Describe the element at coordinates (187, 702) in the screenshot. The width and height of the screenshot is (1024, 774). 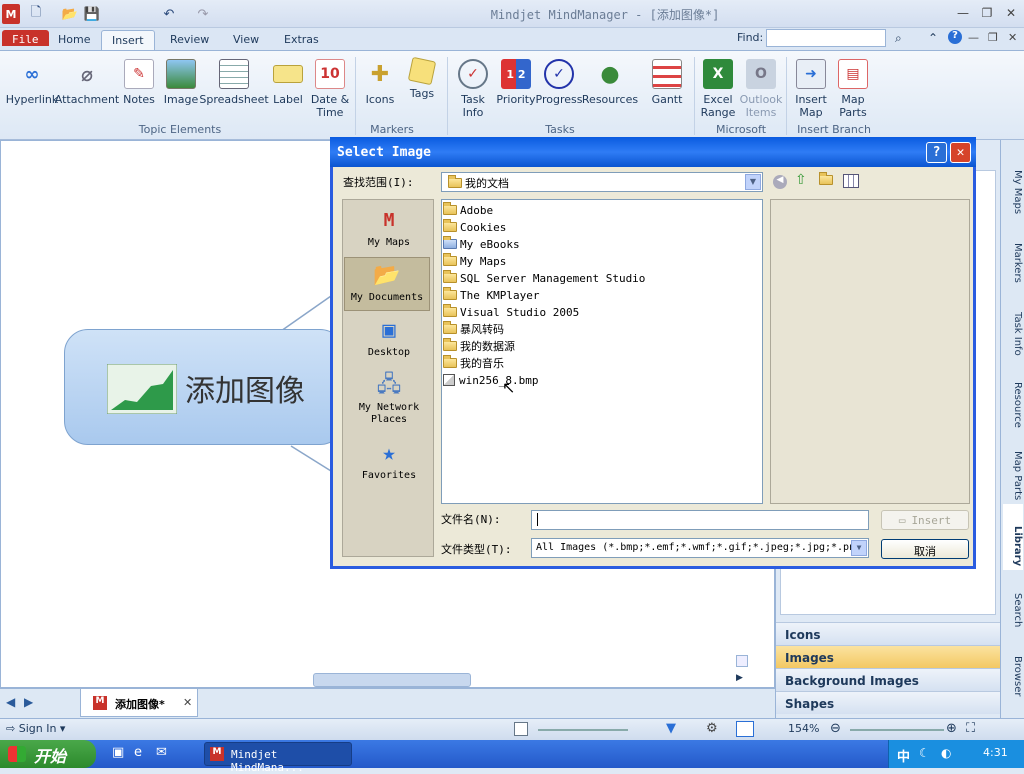
I see `close-doc-icon: ✕` at that location.